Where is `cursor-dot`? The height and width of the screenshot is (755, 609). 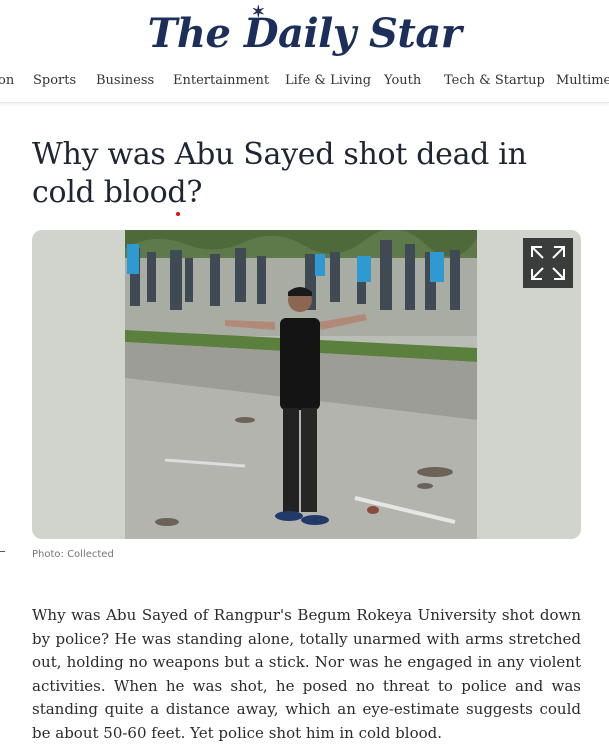
cursor-dot is located at coordinates (178, 214).